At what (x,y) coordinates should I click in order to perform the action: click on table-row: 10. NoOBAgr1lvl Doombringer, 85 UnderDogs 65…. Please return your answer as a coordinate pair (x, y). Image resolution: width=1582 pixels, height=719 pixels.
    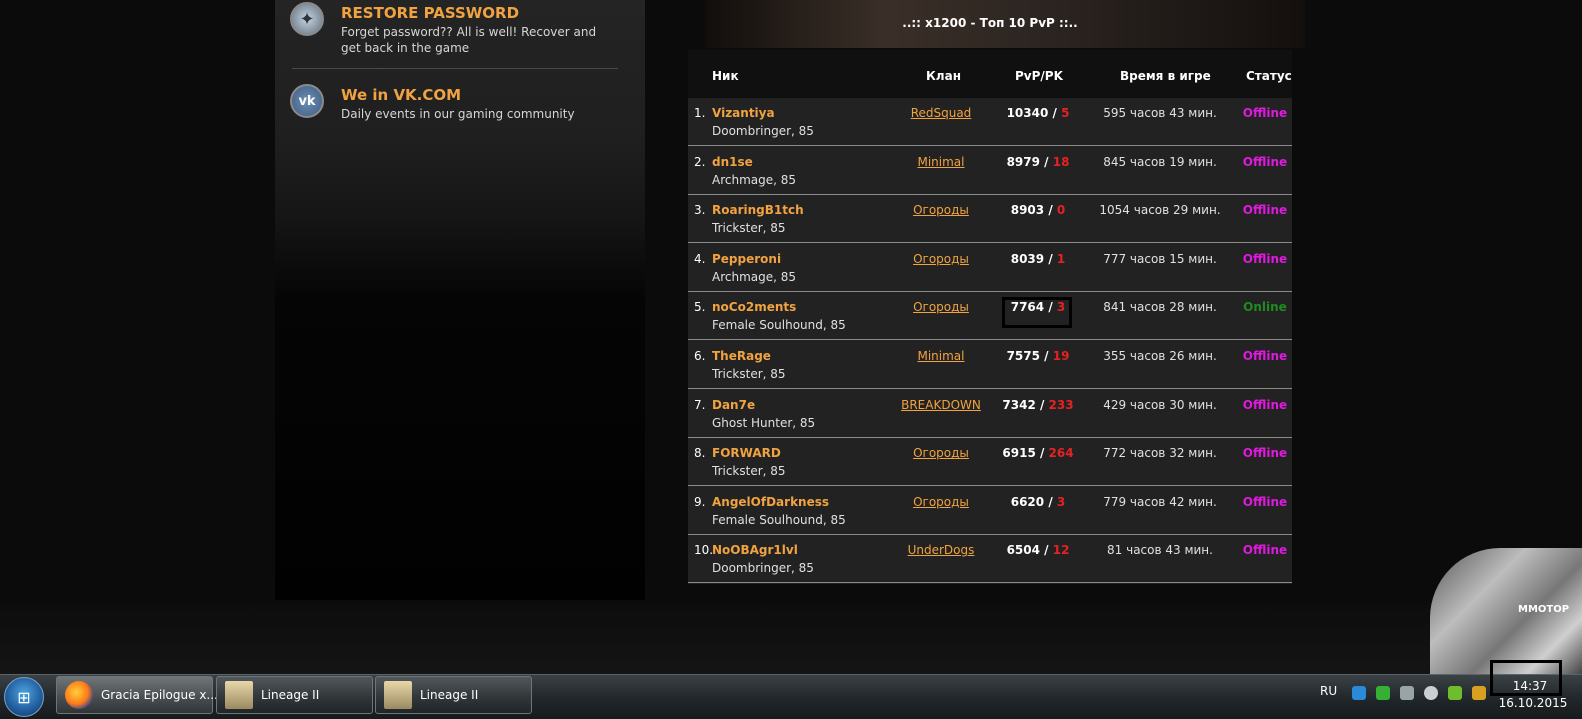
    Looking at the image, I should click on (990, 559).